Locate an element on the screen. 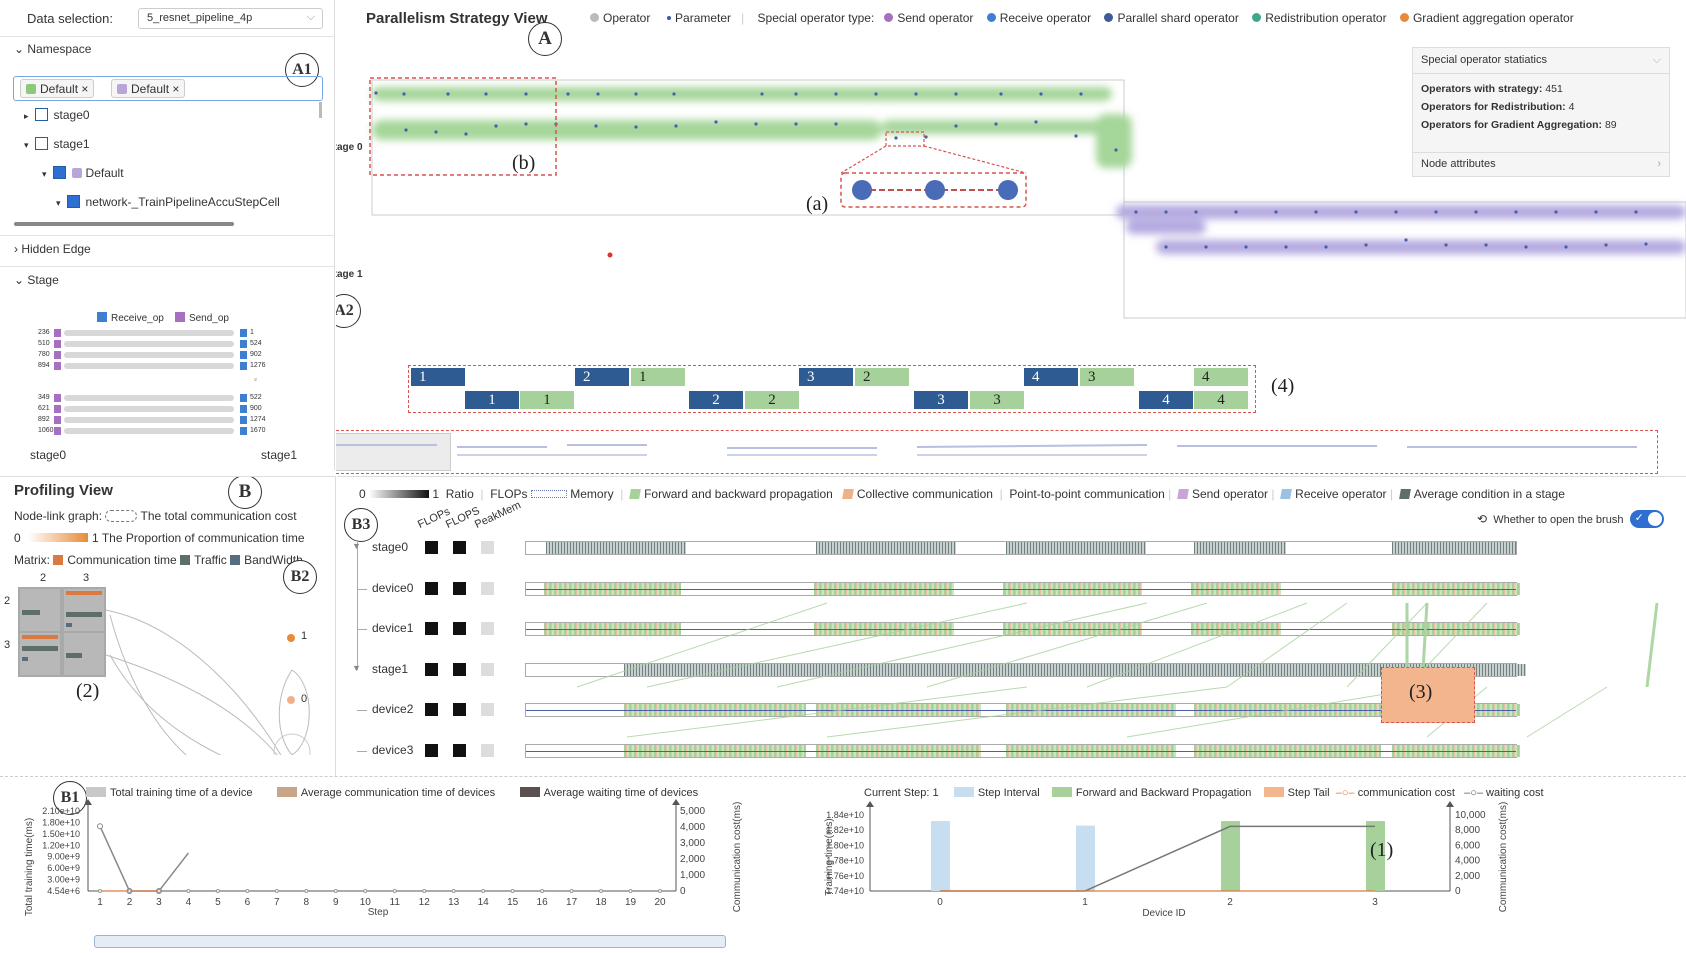 Image resolution: width=1686 pixels, height=953 pixels. stage-section-toggle: ⌄ Stage is located at coordinates (167, 280).